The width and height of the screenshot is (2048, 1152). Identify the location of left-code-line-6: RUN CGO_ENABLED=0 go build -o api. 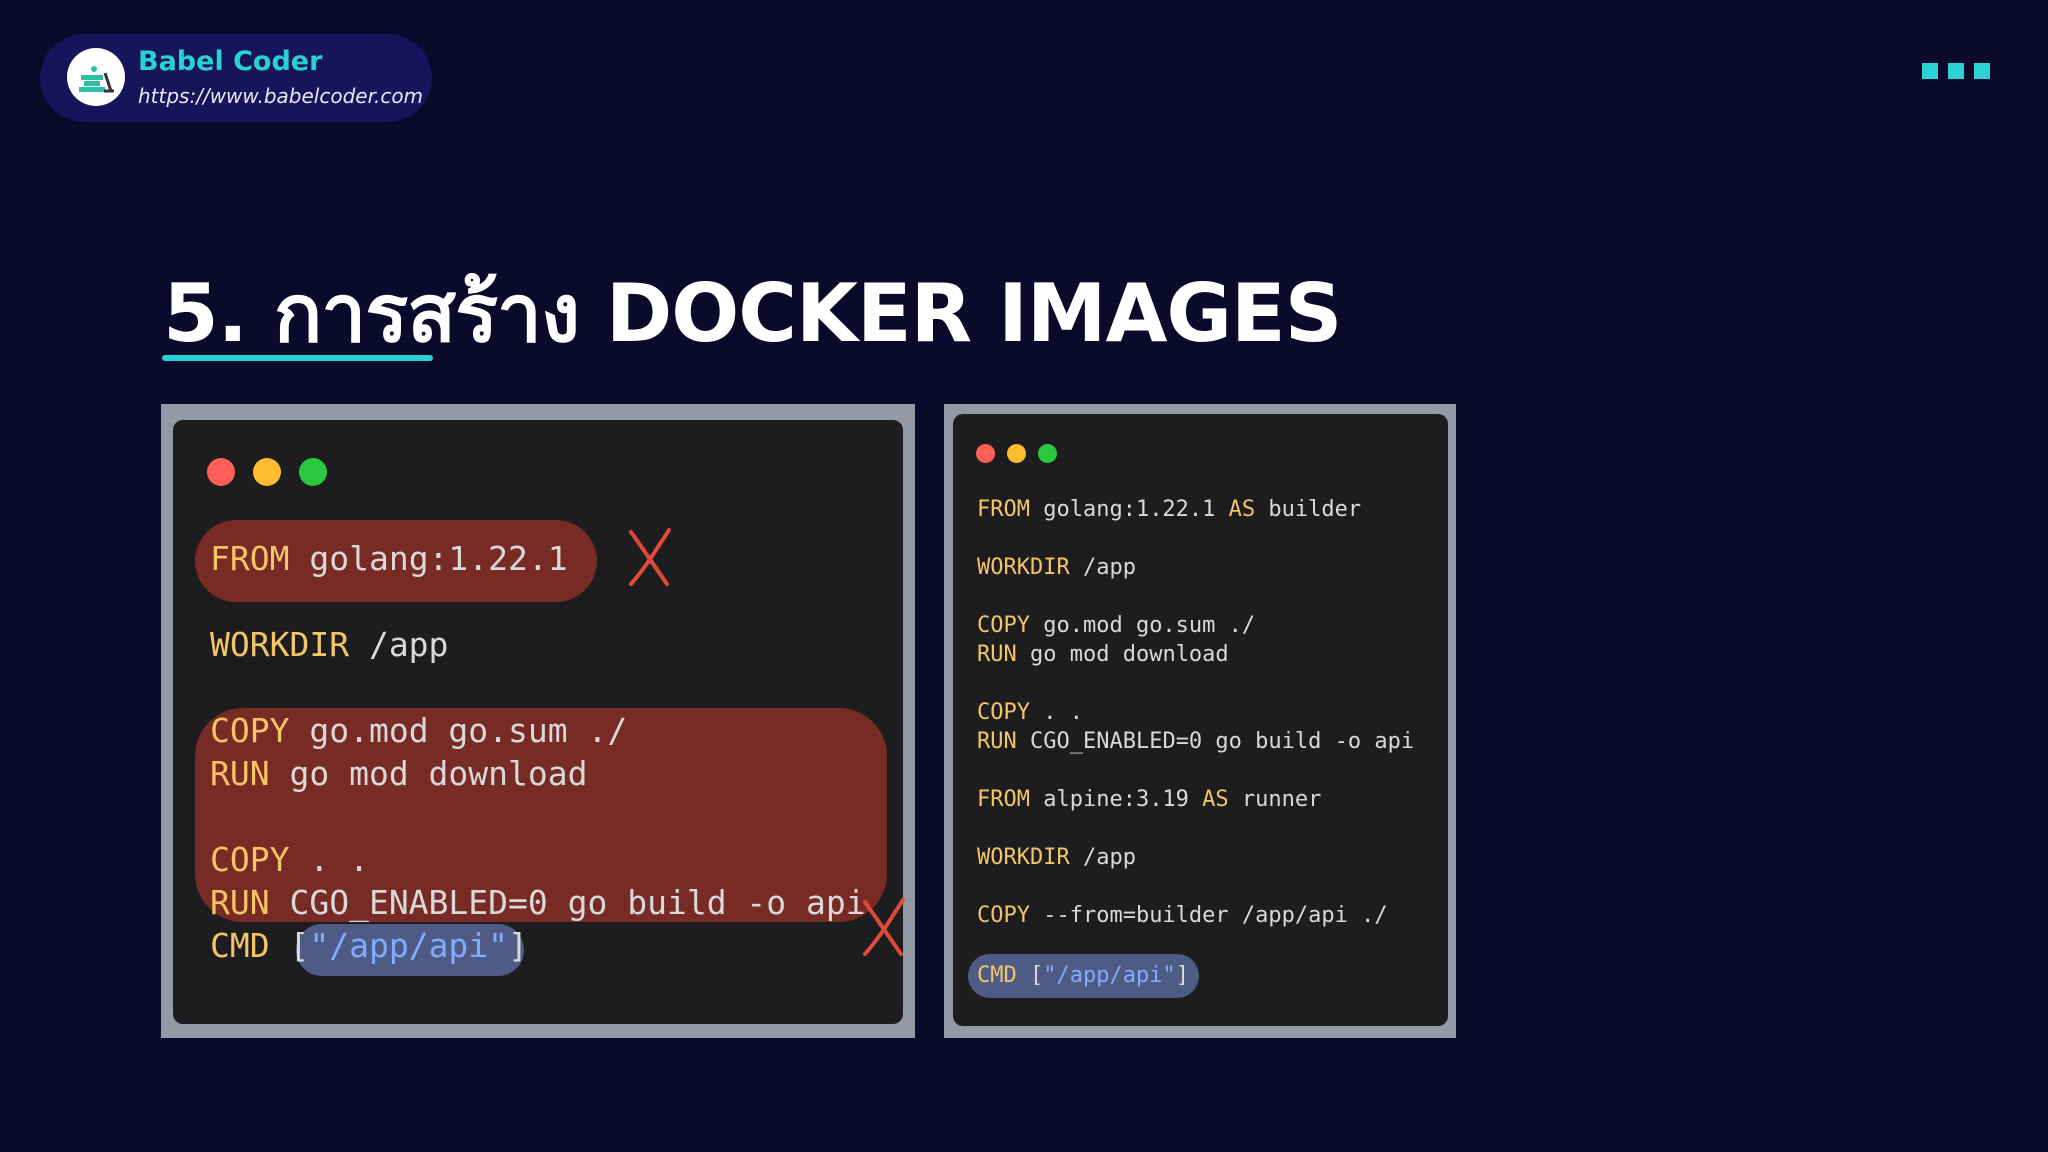
(538, 902).